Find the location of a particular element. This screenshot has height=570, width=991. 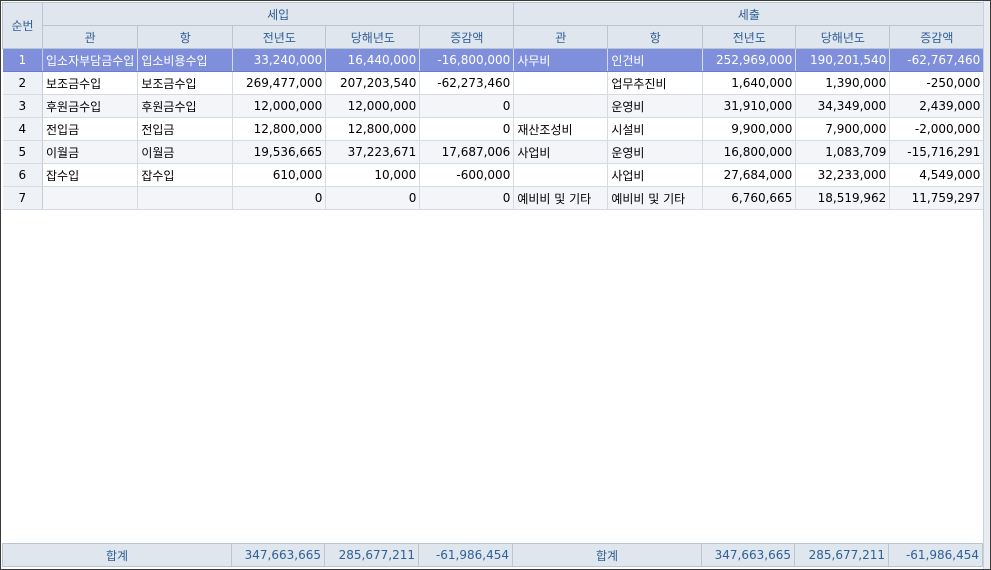

cell-expense-gwan: 예비비 및 기타 is located at coordinates (561, 198).